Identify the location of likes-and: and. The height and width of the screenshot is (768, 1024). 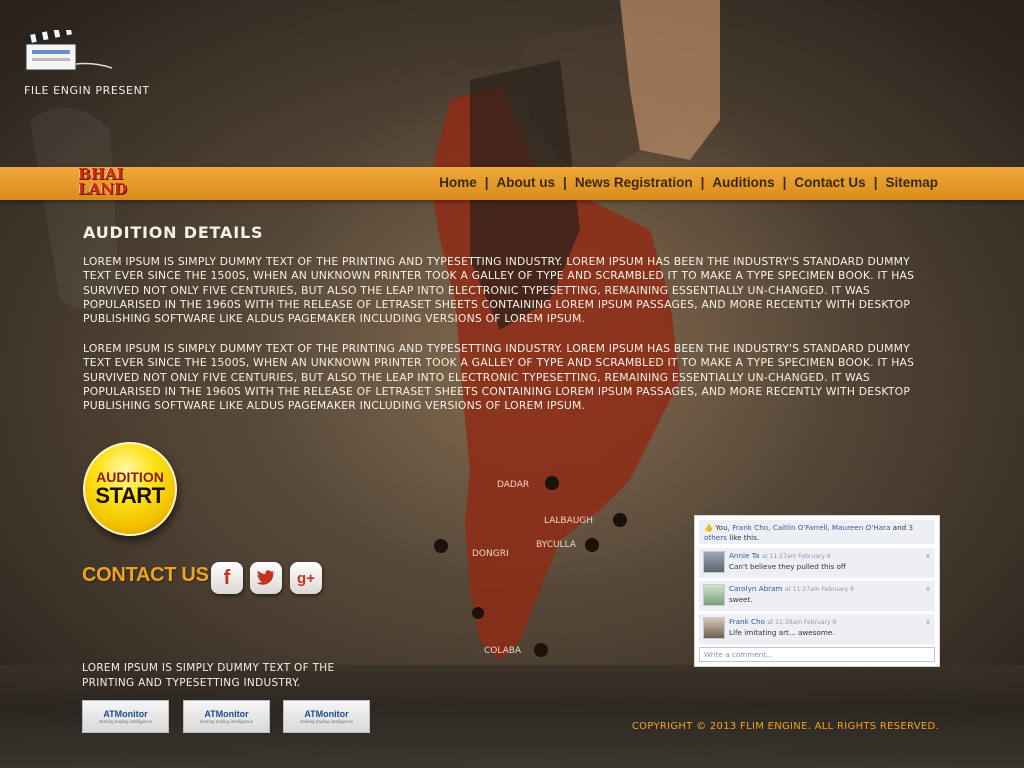
(899, 527).